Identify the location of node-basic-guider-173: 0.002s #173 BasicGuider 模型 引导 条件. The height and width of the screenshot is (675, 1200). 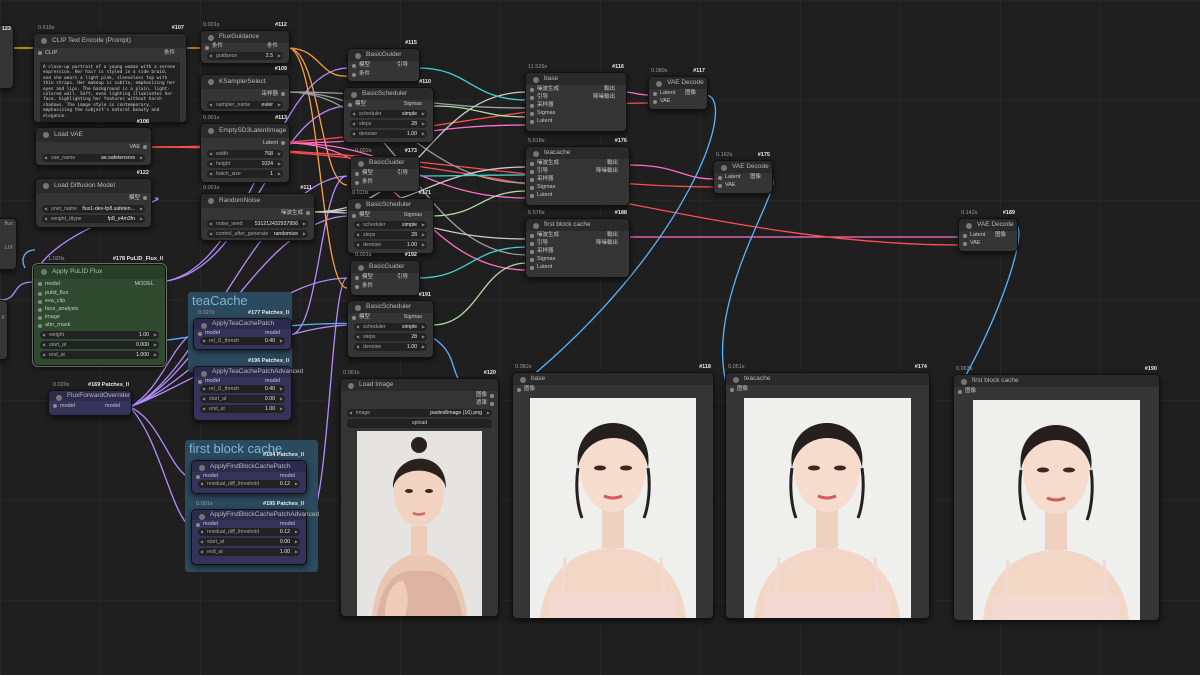
(385, 170).